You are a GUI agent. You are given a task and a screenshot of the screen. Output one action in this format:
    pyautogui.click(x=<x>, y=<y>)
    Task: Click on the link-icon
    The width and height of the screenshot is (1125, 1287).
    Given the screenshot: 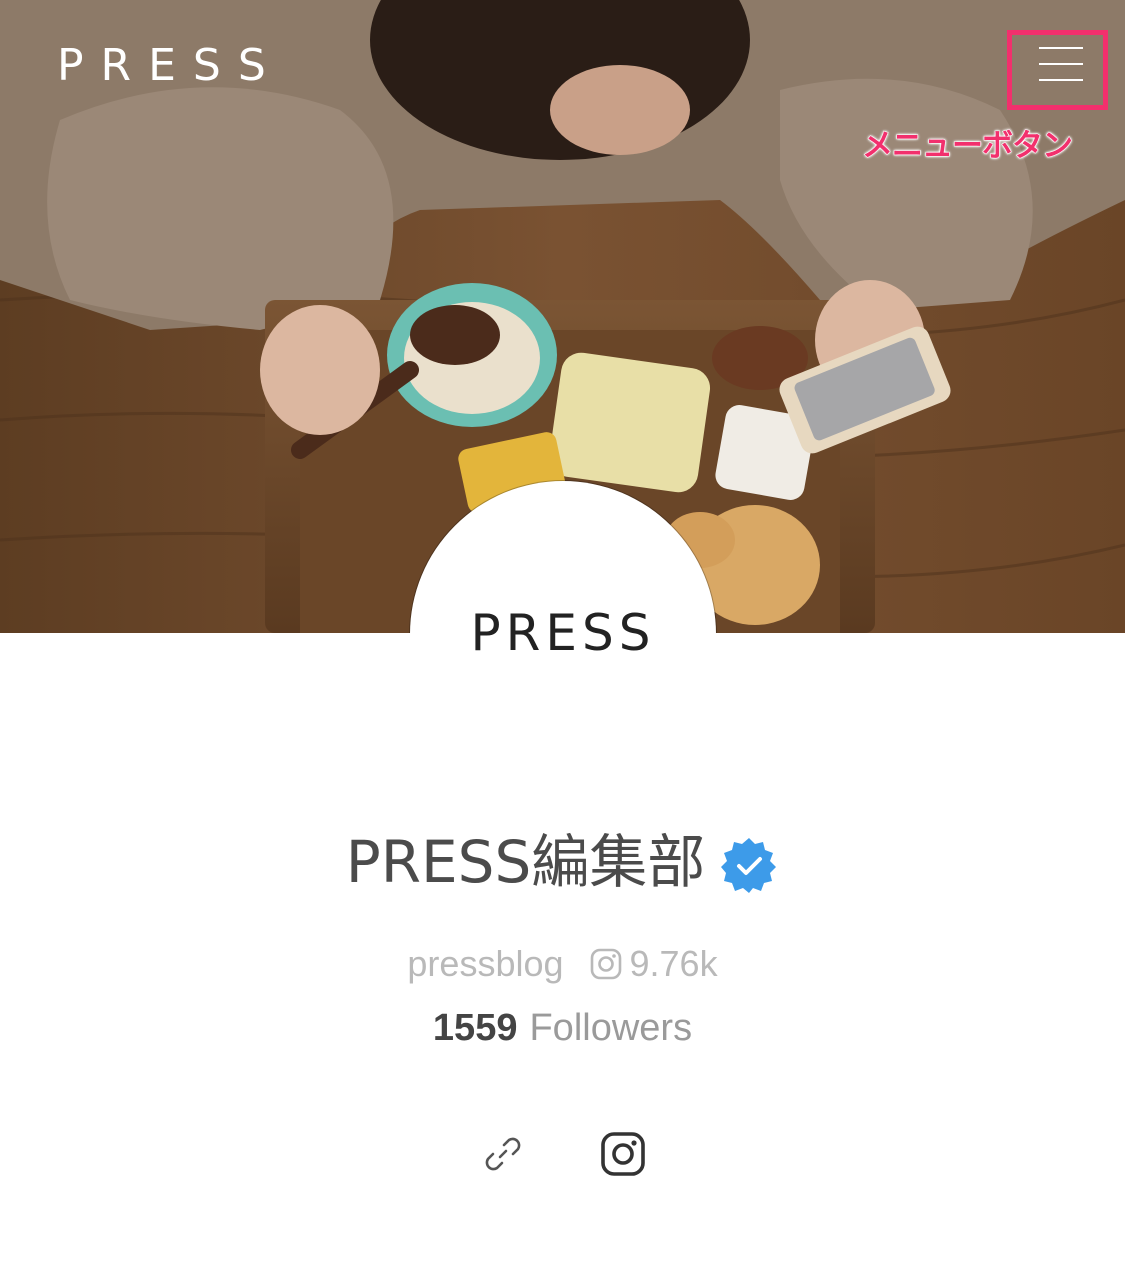 What is the action you would take?
    pyautogui.click(x=503, y=1154)
    